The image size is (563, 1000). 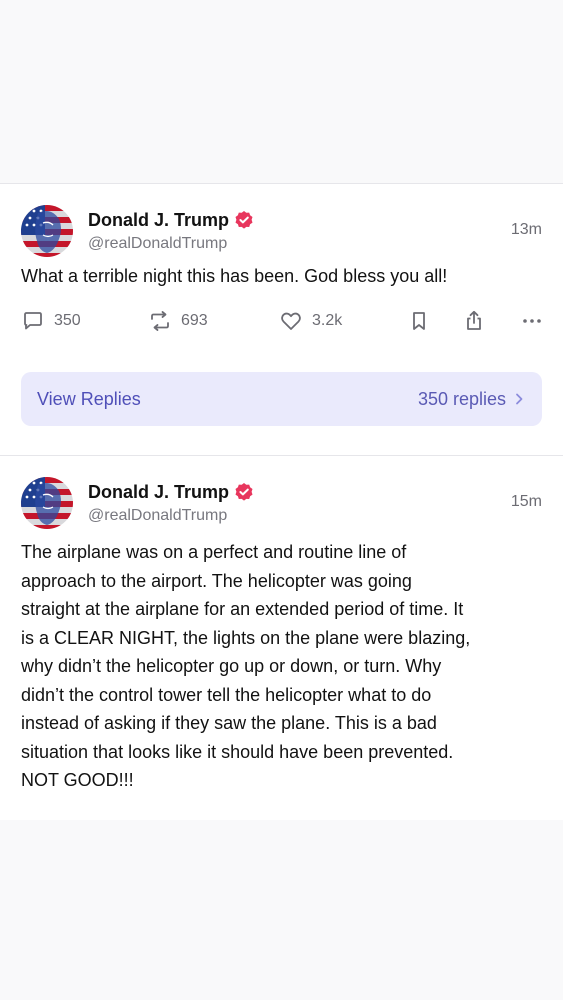 What do you see at coordinates (461, 398) in the screenshot?
I see `replies-count-label: 350 replies` at bounding box center [461, 398].